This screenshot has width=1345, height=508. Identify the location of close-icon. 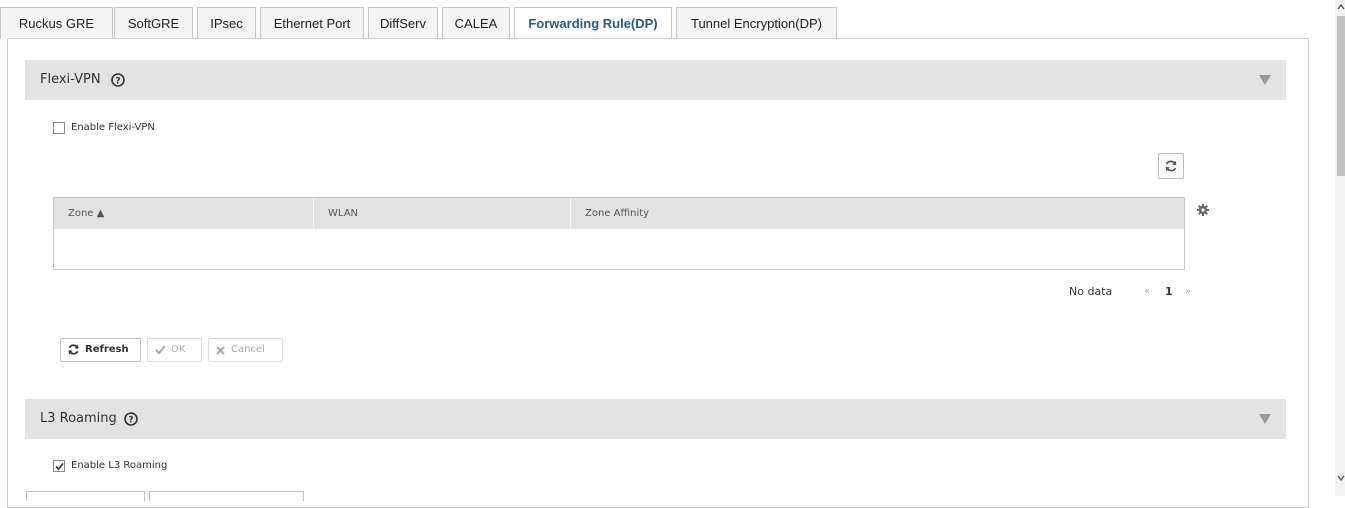
(220, 350).